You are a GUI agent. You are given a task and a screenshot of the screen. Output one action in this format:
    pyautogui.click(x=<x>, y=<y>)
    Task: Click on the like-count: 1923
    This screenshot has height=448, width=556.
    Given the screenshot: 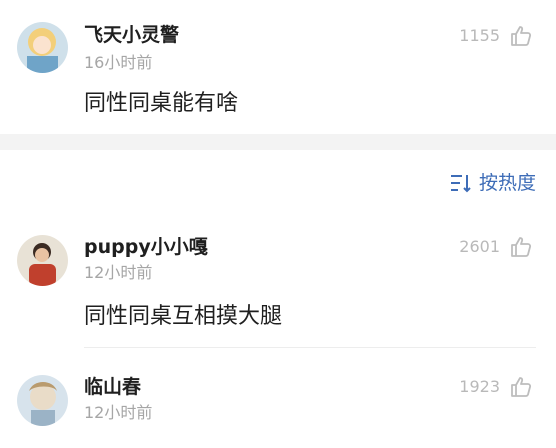 What is the action you would take?
    pyautogui.click(x=479, y=386)
    